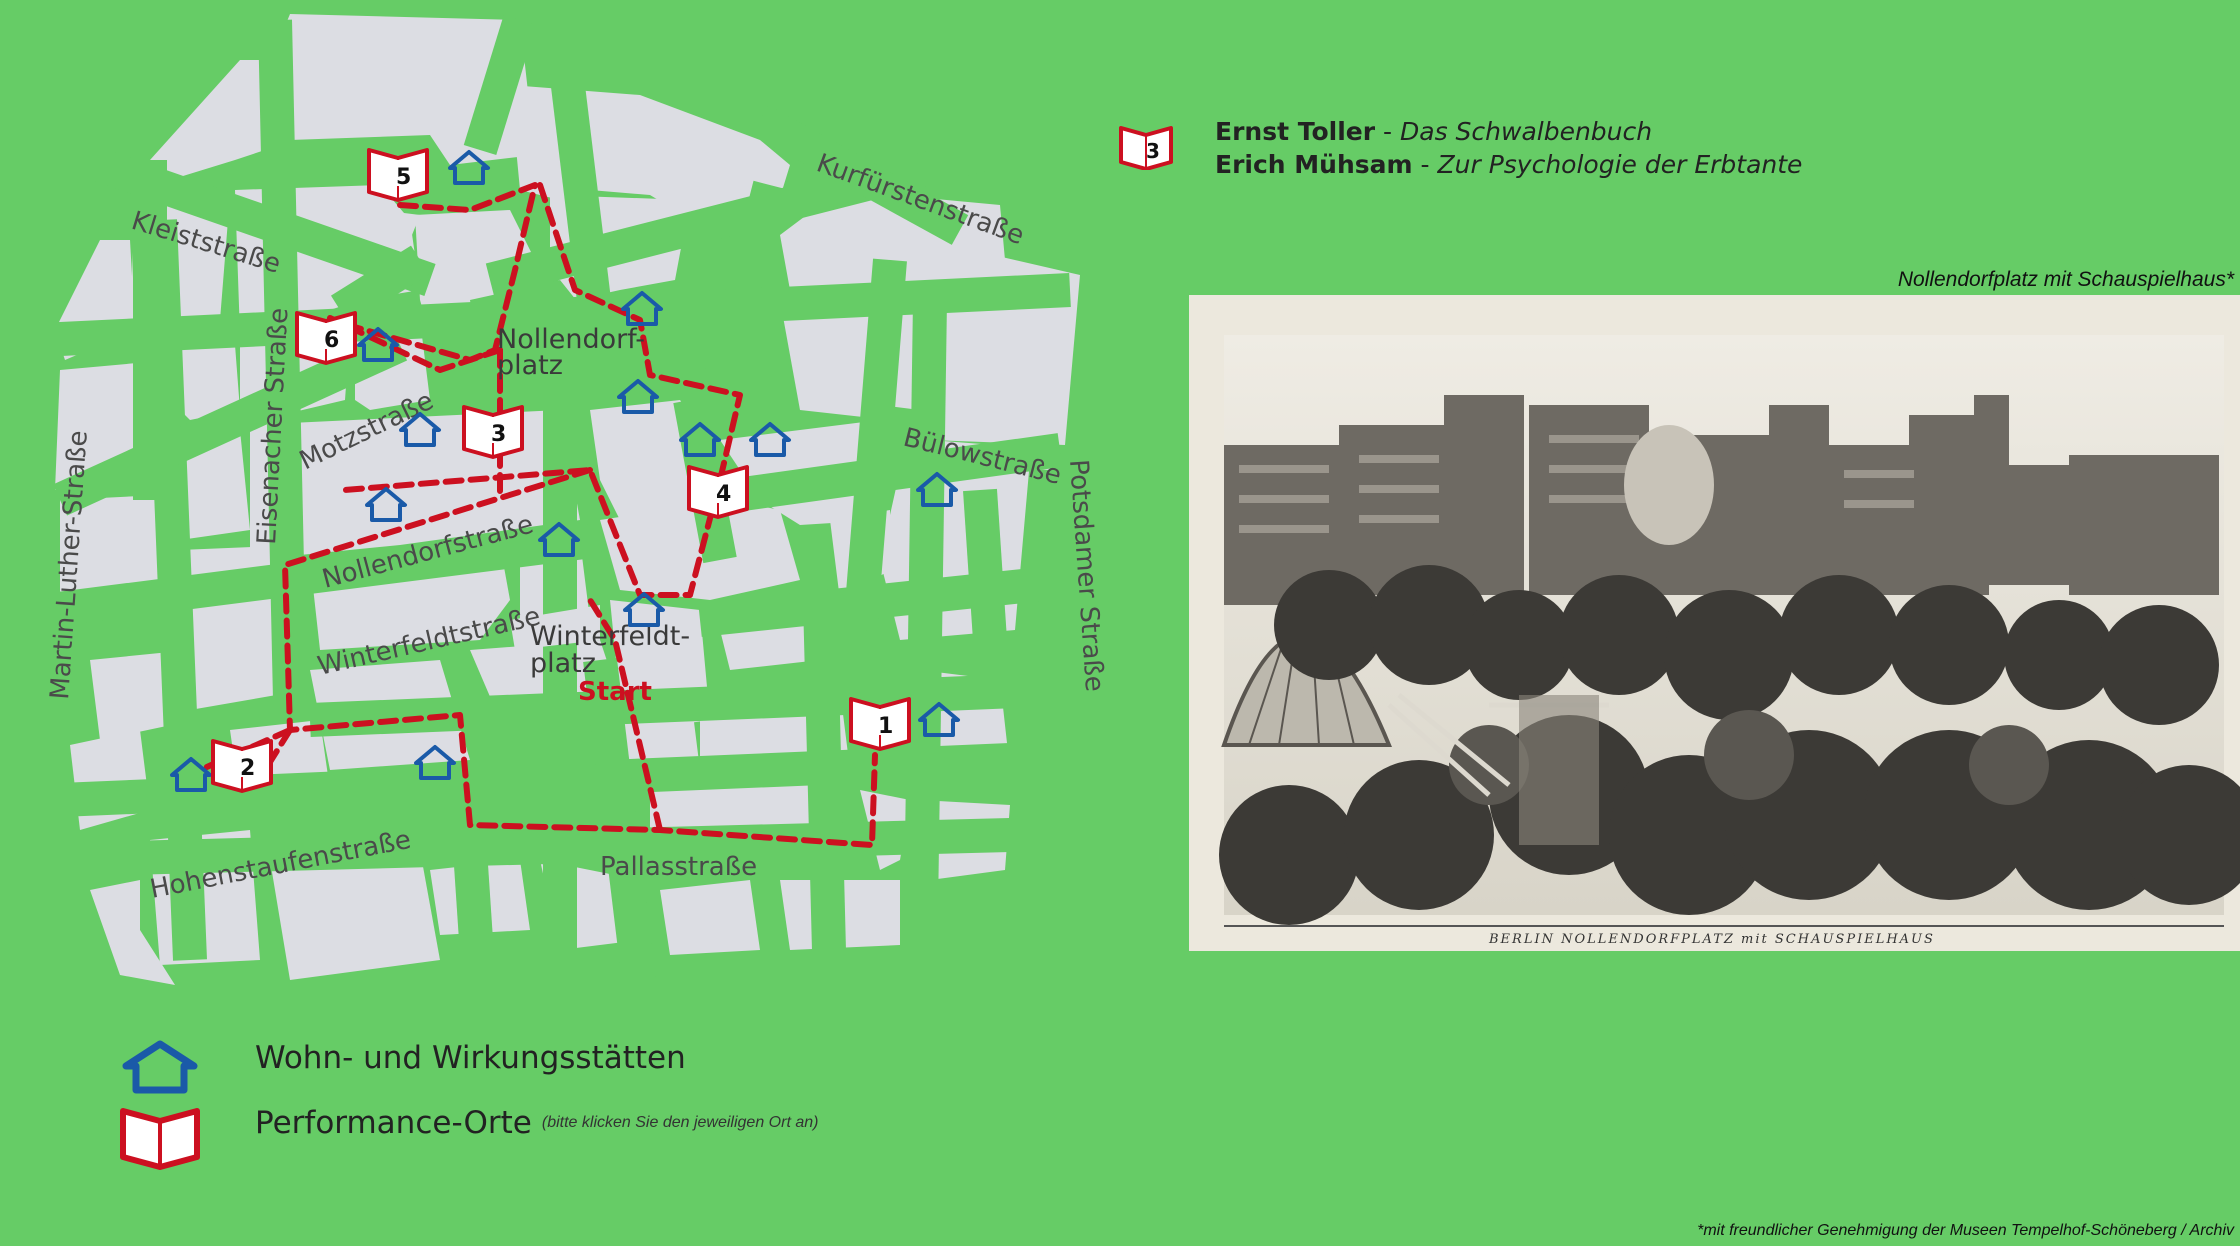  I want to click on photo-caption: Nollendorfplatz mit Schauspielhaus*, so click(2065, 279).